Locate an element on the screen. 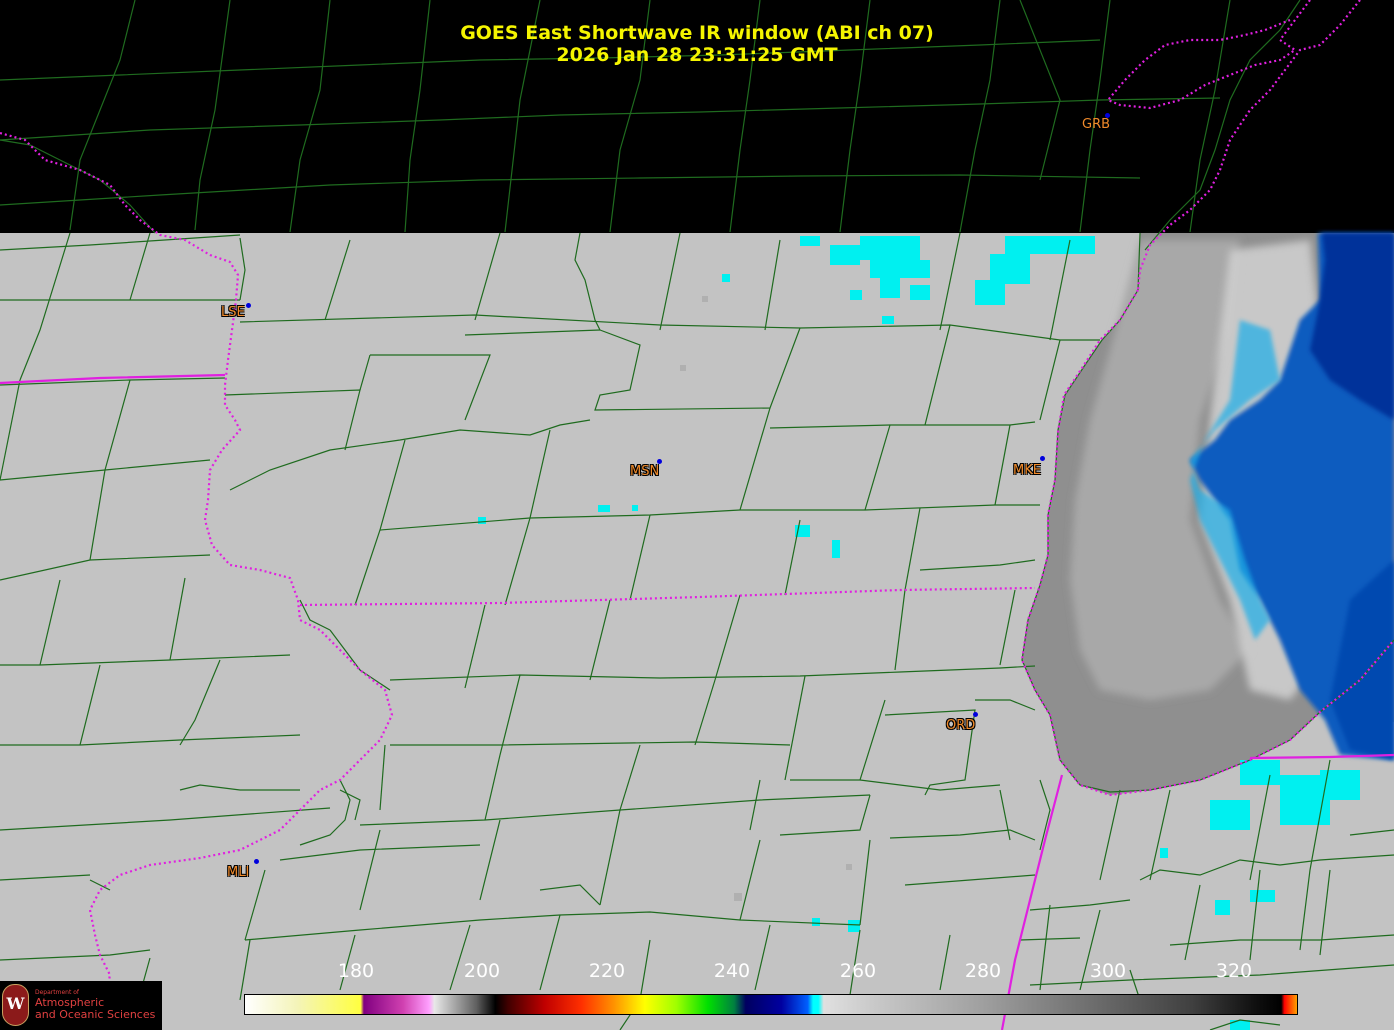  station-dot-mke is located at coordinates (1042, 458).